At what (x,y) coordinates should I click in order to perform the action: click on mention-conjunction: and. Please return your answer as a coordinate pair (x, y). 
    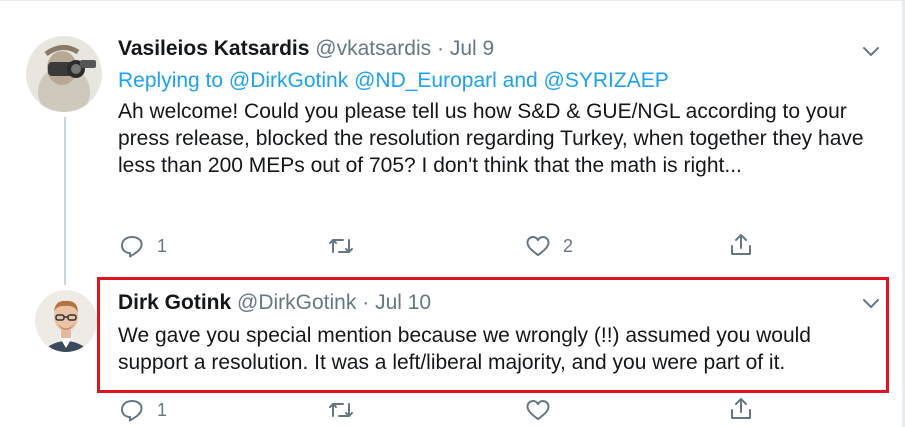
    Looking at the image, I should click on (520, 80).